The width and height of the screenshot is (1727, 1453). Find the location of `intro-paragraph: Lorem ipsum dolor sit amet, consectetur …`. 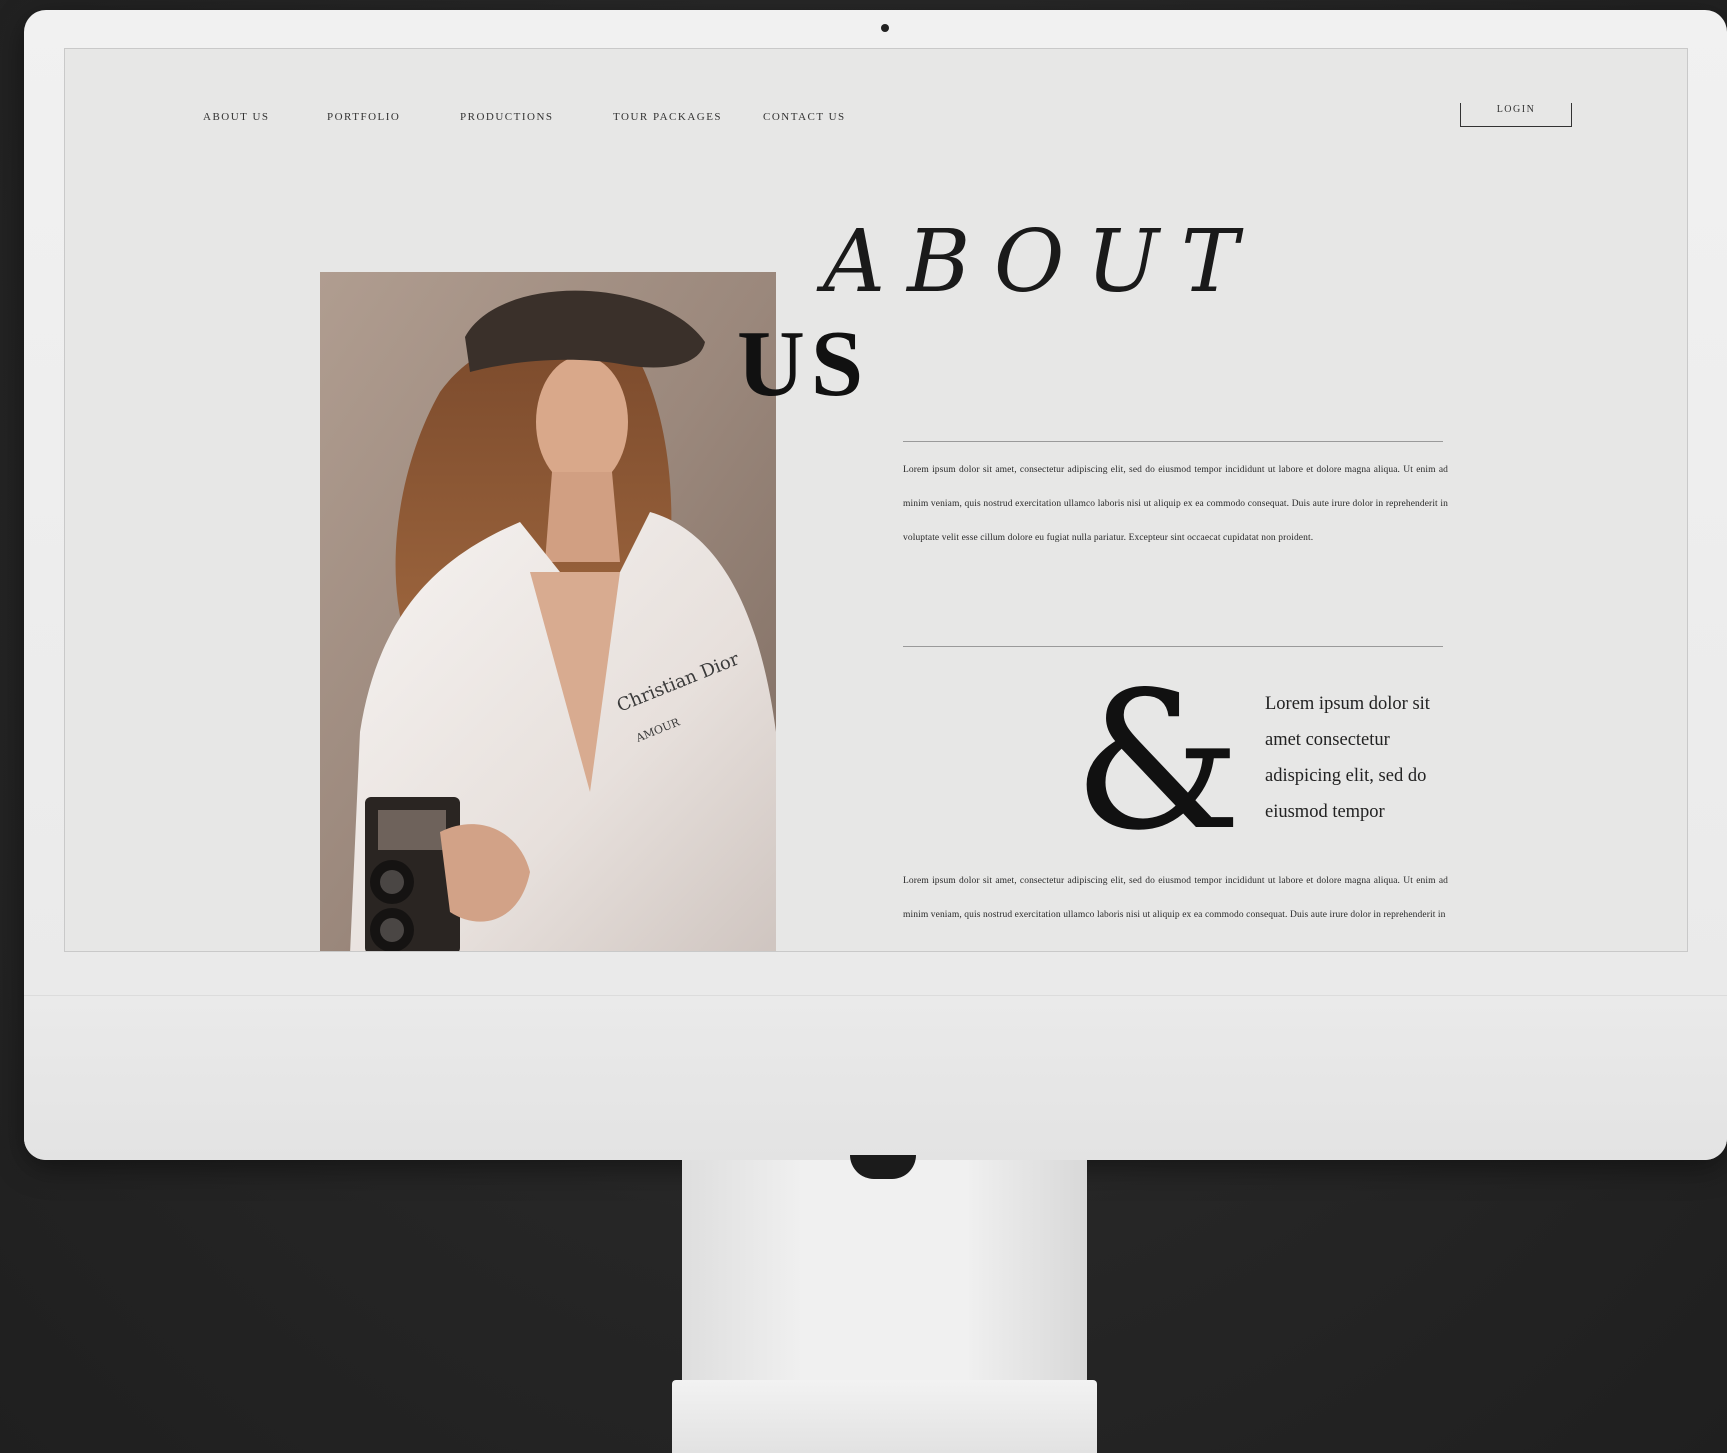

intro-paragraph: Lorem ipsum dolor sit amet, consectetur … is located at coordinates (1175, 504).